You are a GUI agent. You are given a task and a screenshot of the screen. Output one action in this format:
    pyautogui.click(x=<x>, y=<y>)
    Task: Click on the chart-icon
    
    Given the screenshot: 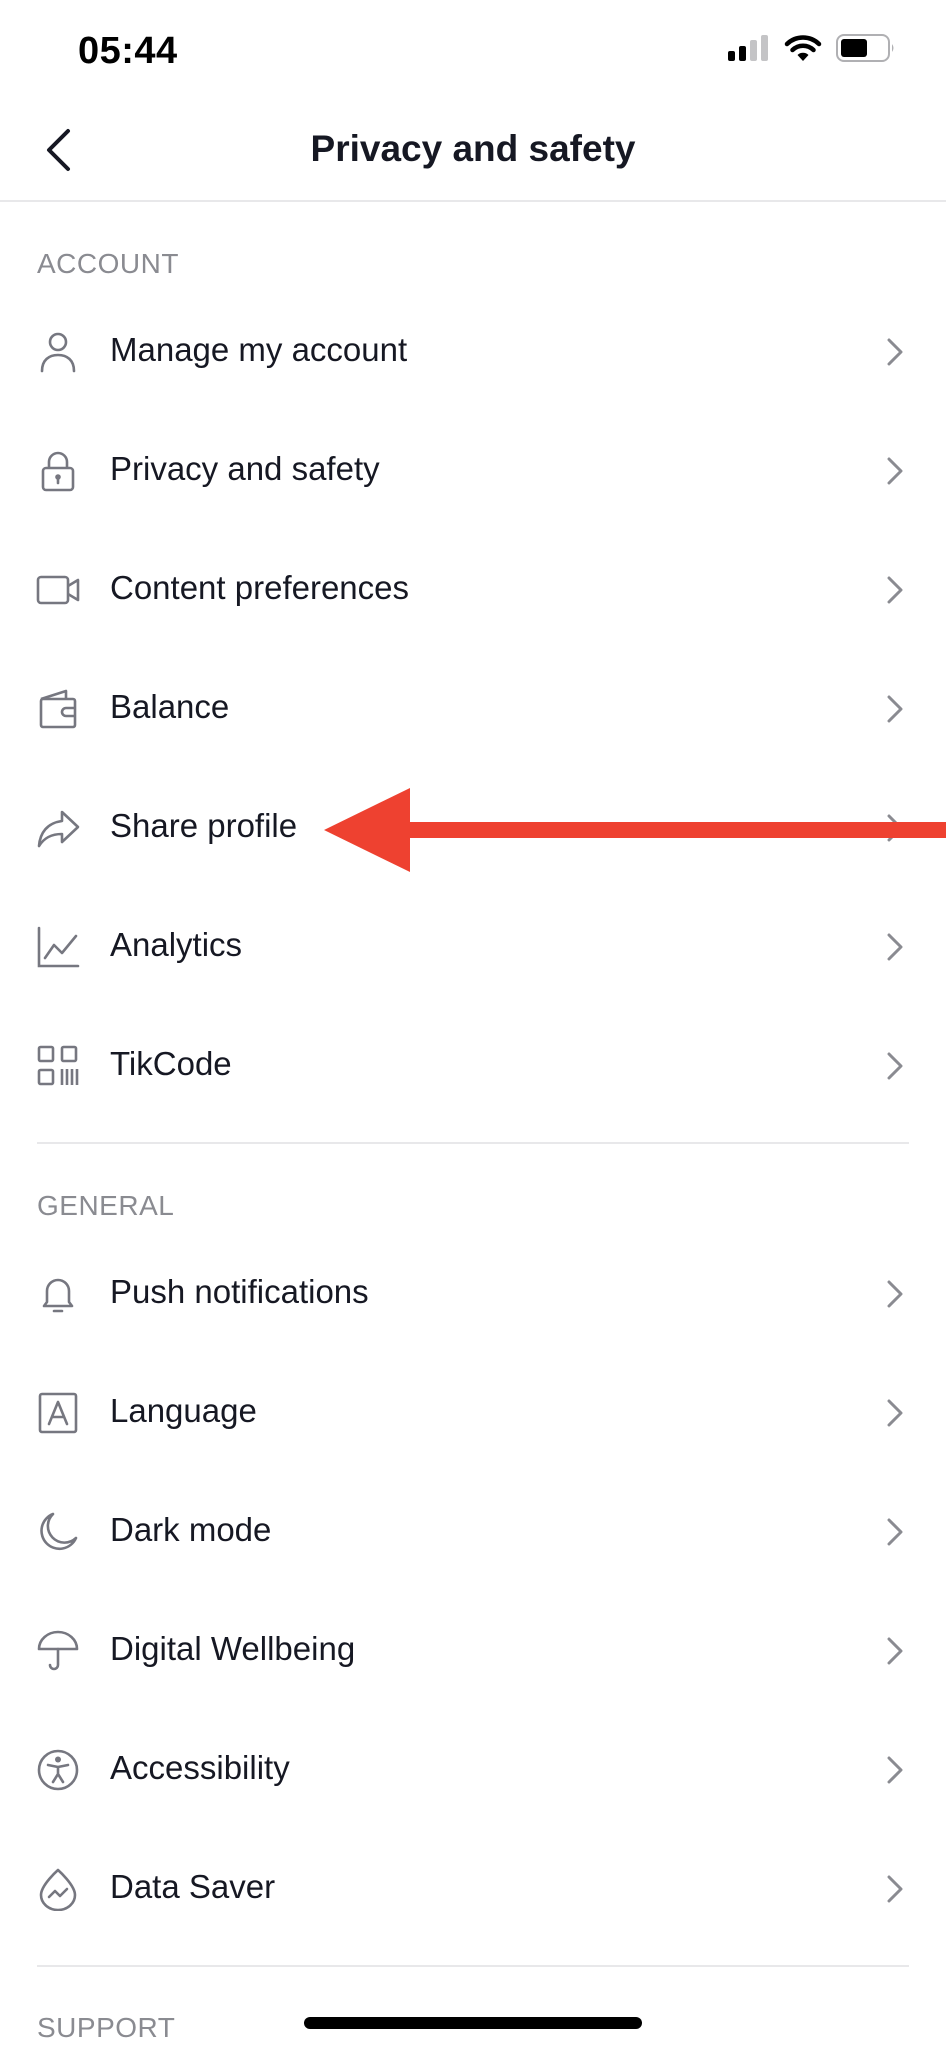 What is the action you would take?
    pyautogui.click(x=58, y=947)
    